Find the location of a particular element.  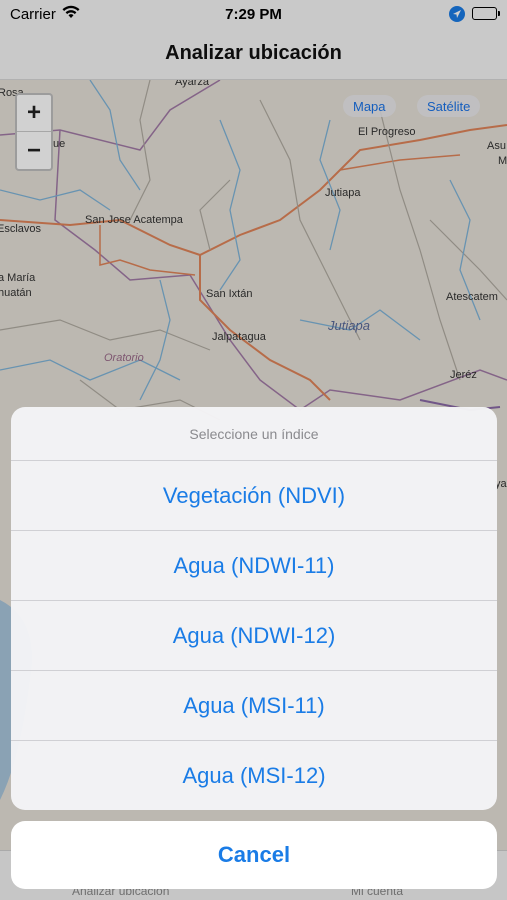

action-sheet-title: Seleccione un índice is located at coordinates (254, 434).